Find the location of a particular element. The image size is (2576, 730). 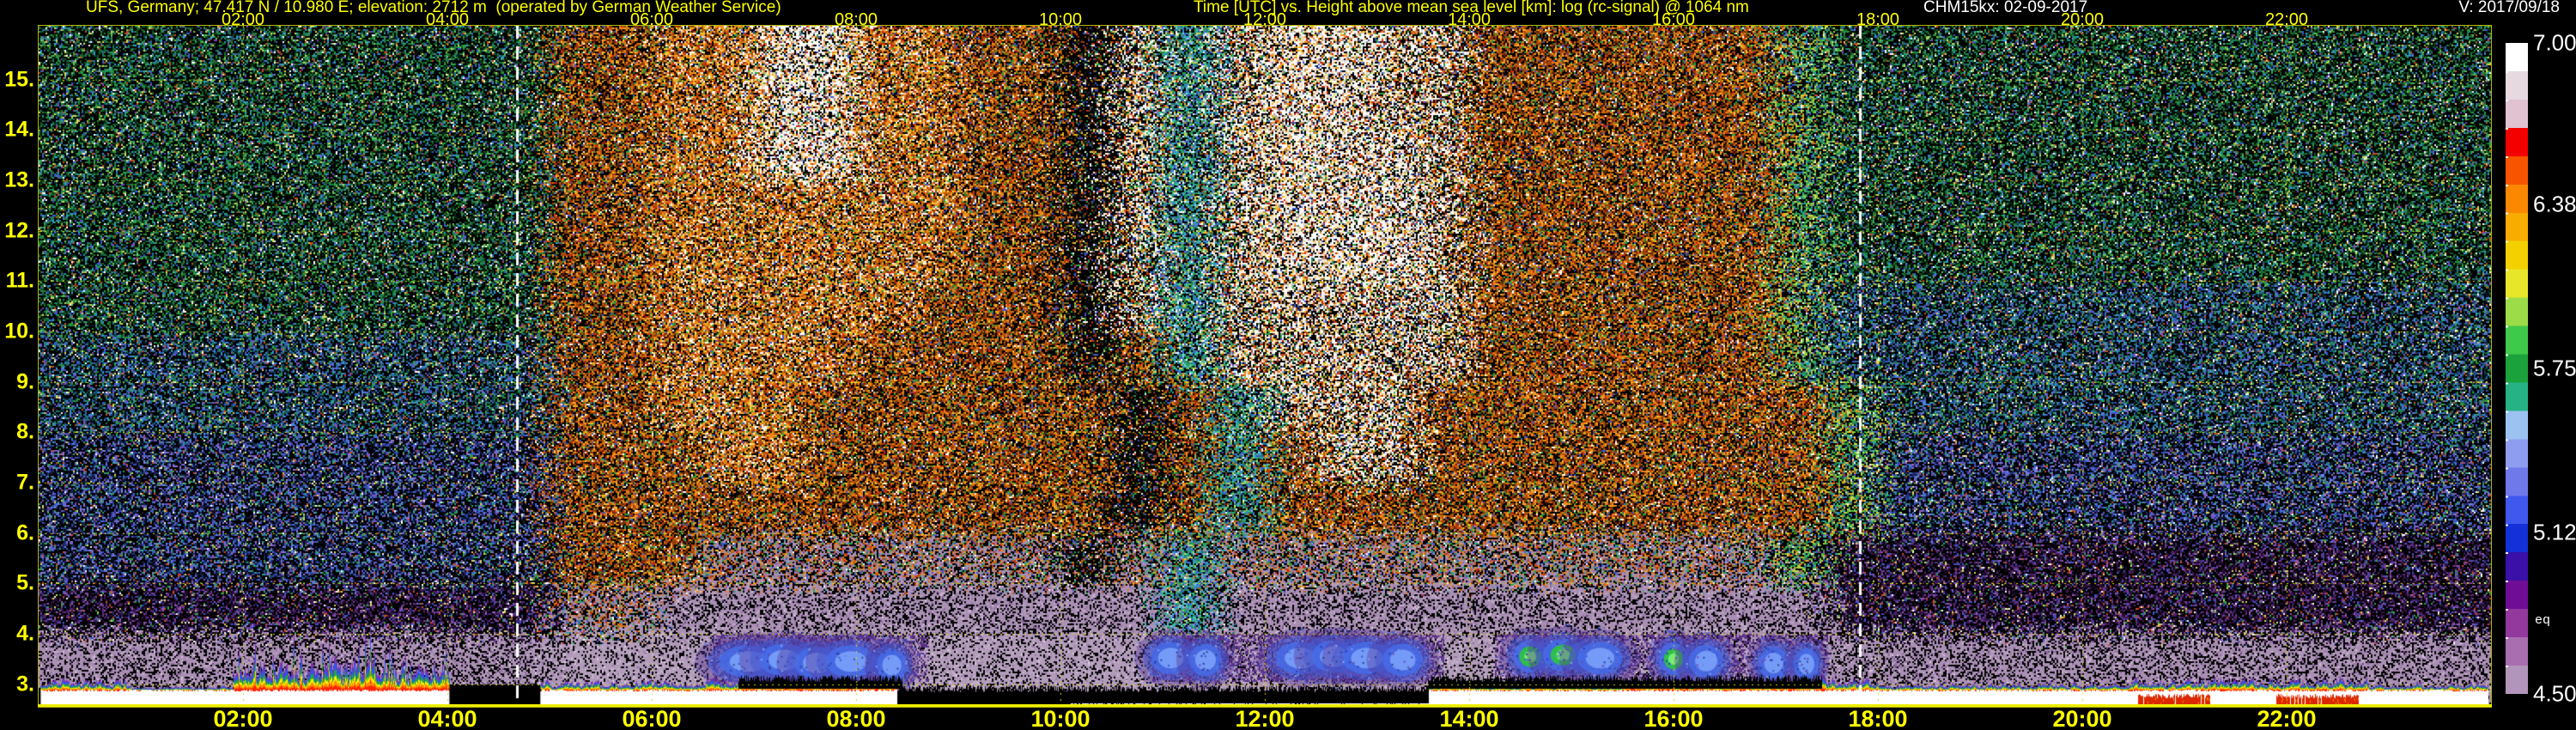

colorbar is located at coordinates (2517, 368).